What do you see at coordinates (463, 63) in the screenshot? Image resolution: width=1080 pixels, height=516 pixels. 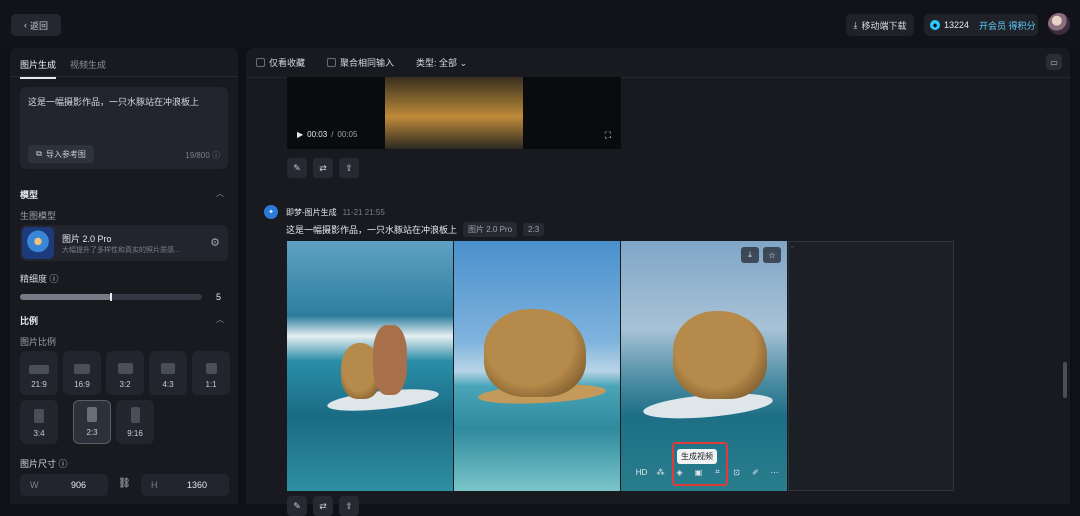 I see `chevron-down-icon: ⌄` at bounding box center [463, 63].